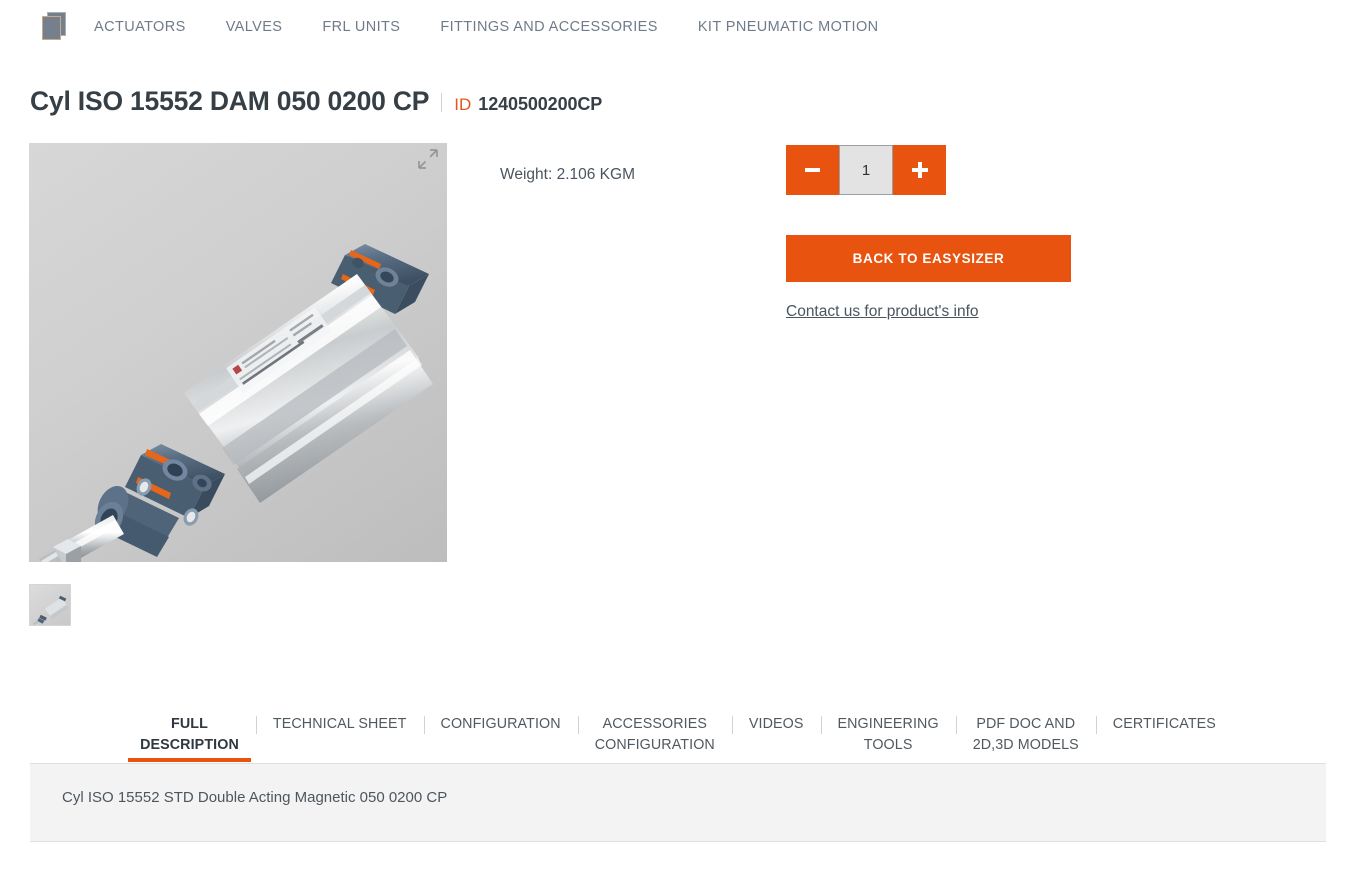  I want to click on title-separator, so click(442, 102).